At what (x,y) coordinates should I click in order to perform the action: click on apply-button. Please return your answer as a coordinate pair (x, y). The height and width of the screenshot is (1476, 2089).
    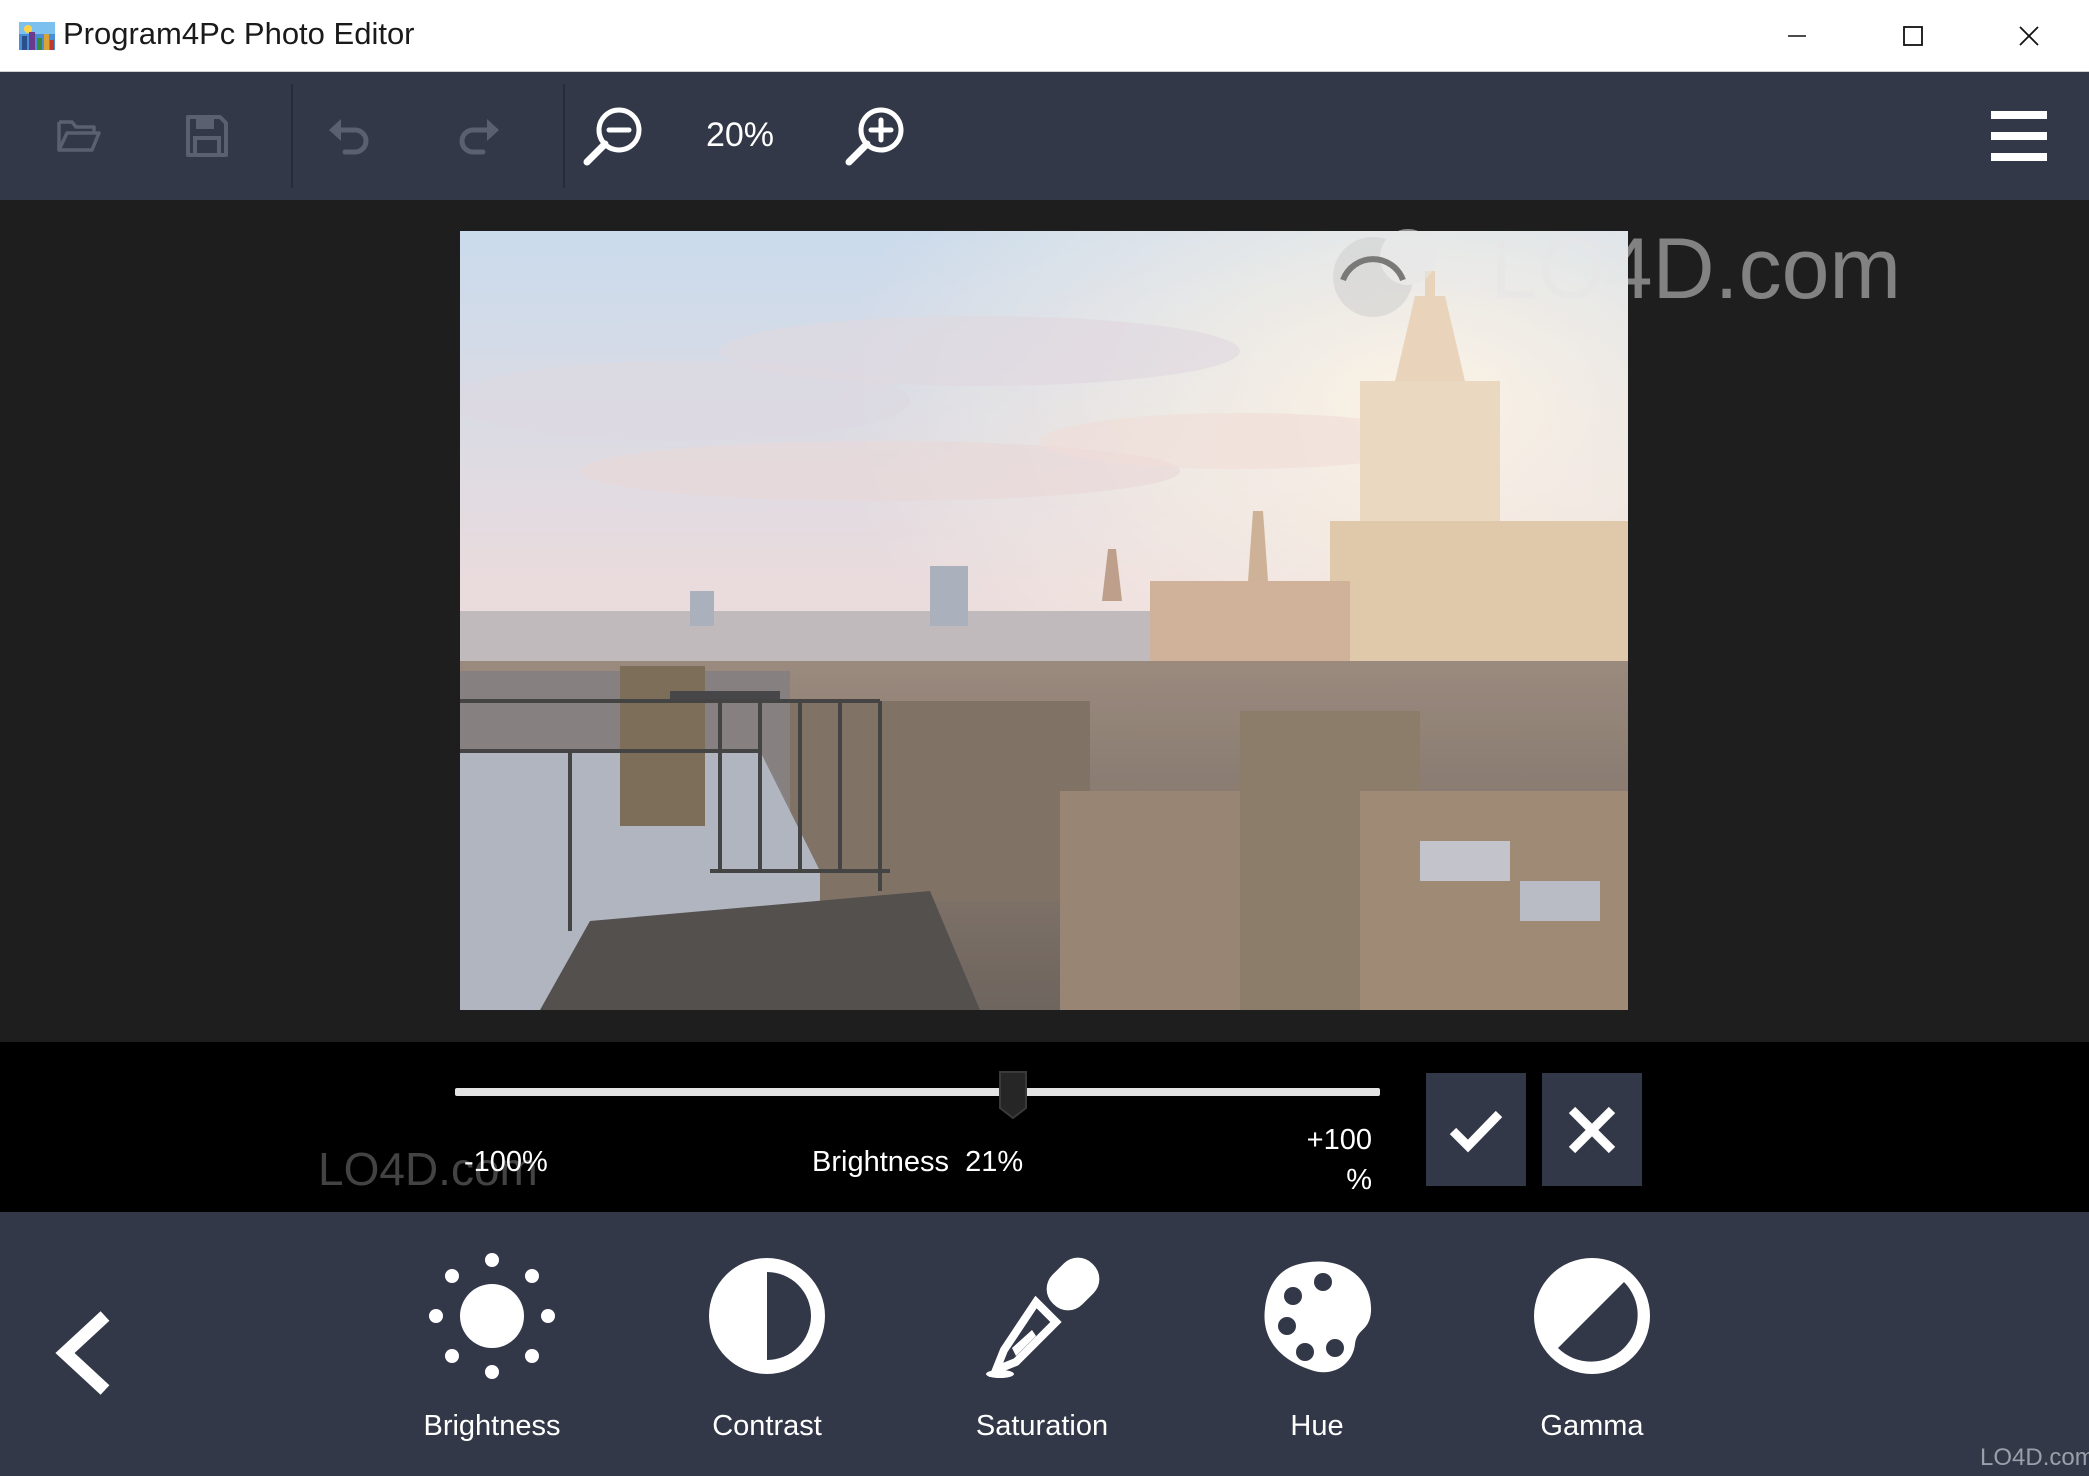
    Looking at the image, I should click on (1476, 1129).